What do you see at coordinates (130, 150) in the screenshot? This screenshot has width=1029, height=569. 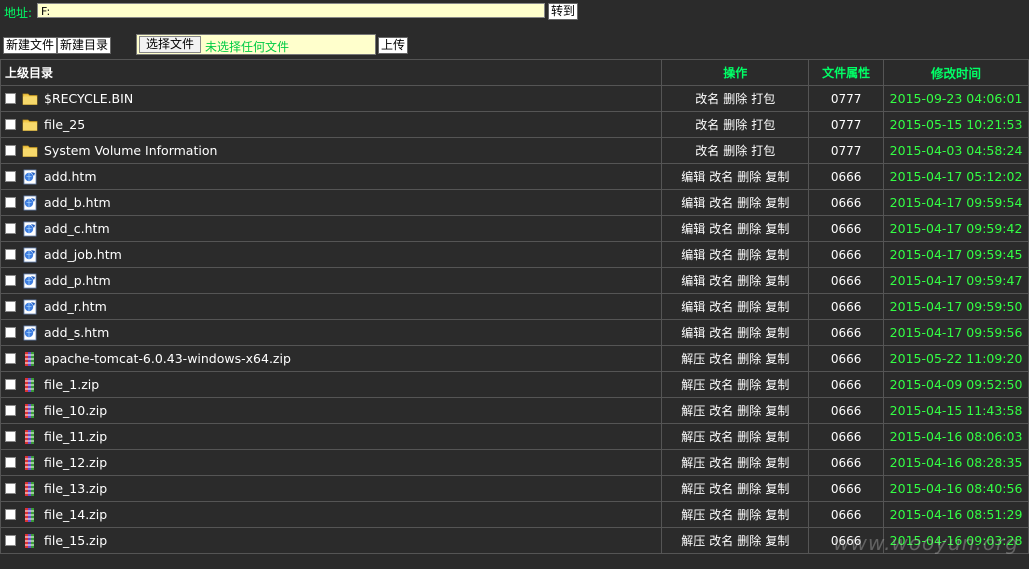 I see `file-name-link: System Volume Information` at bounding box center [130, 150].